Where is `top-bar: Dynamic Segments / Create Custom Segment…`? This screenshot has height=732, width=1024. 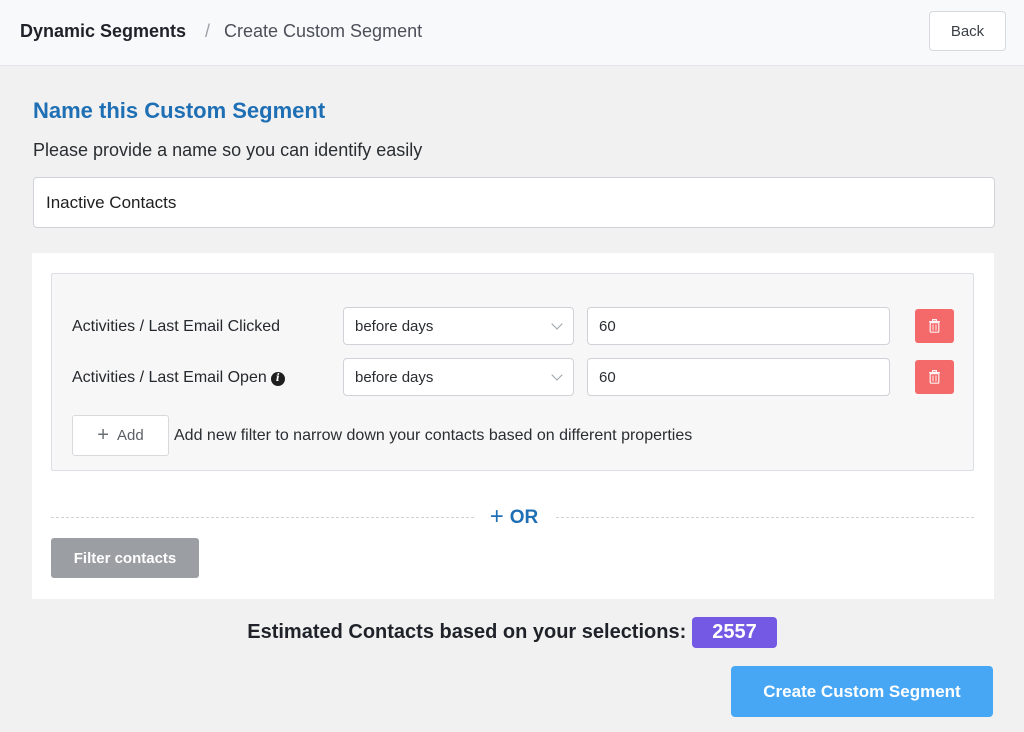 top-bar: Dynamic Segments / Create Custom Segment… is located at coordinates (512, 33).